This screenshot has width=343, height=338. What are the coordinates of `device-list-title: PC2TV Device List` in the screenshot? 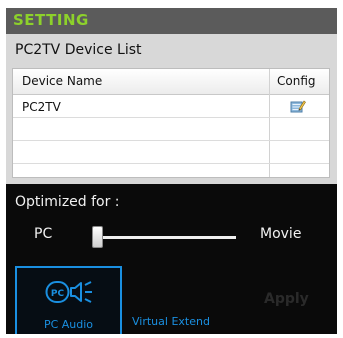 It's located at (78, 50).